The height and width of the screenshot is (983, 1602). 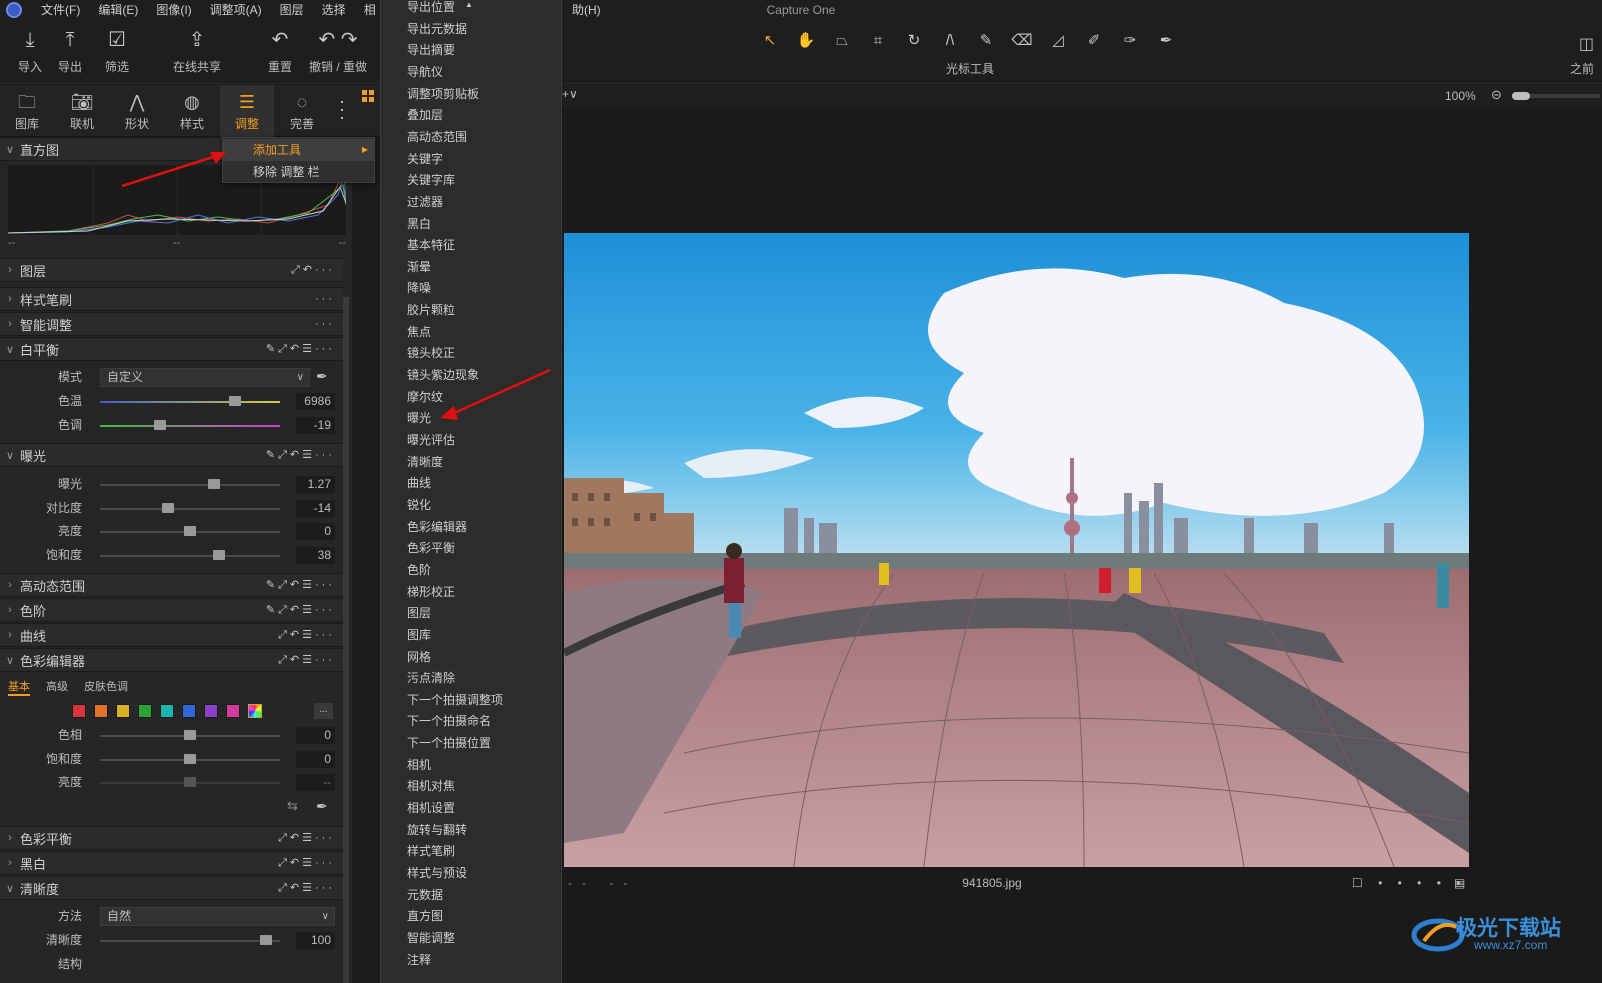 What do you see at coordinates (118, 10) in the screenshot?
I see `menu-edit: 编辑(E)` at bounding box center [118, 10].